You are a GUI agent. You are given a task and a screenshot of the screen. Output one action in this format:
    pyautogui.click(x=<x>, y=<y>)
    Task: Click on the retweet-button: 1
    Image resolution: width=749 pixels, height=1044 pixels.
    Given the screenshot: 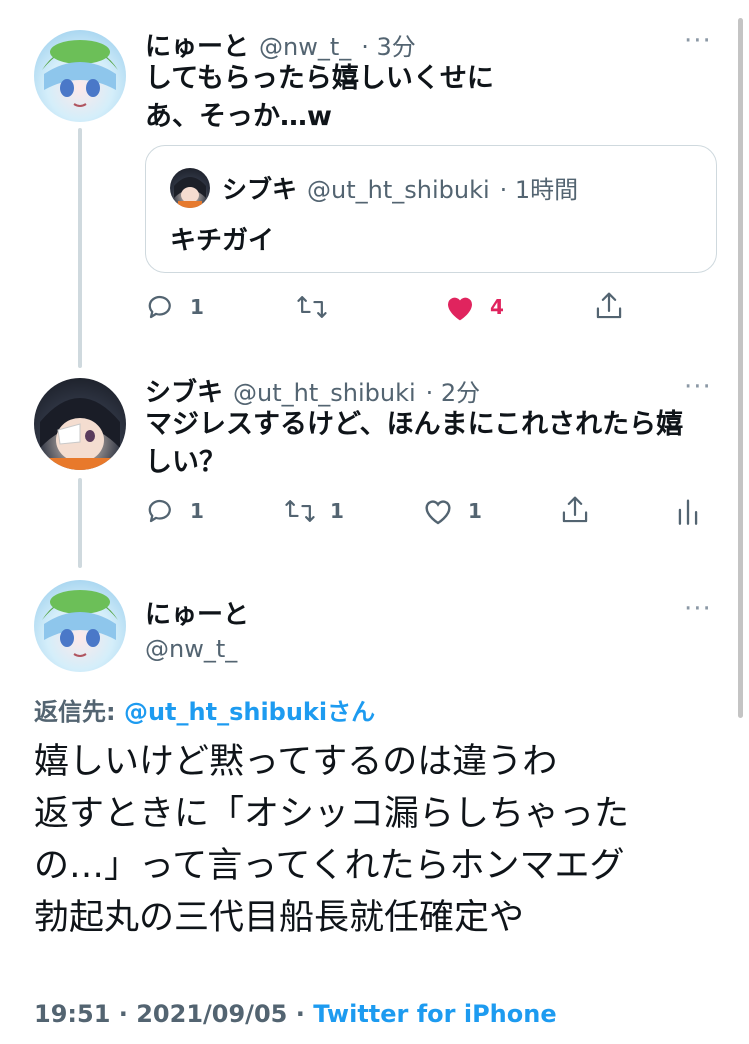 What is the action you would take?
    pyautogui.click(x=314, y=511)
    